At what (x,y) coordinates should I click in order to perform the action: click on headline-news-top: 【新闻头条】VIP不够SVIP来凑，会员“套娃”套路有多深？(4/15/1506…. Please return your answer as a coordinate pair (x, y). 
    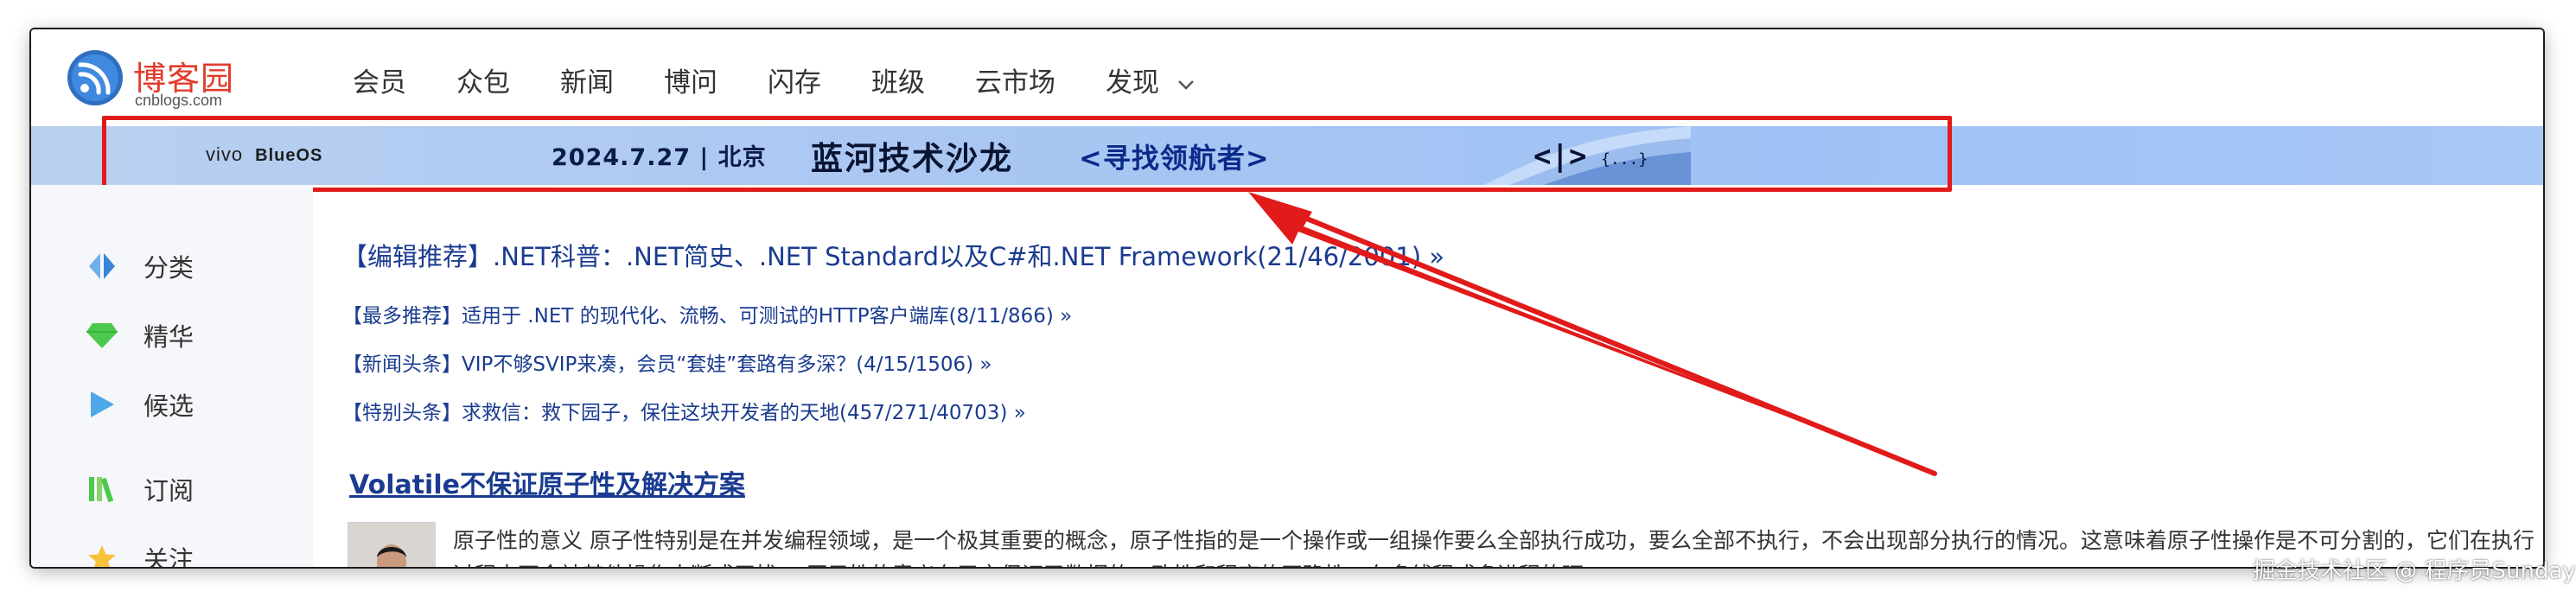
    Looking at the image, I should click on (667, 362).